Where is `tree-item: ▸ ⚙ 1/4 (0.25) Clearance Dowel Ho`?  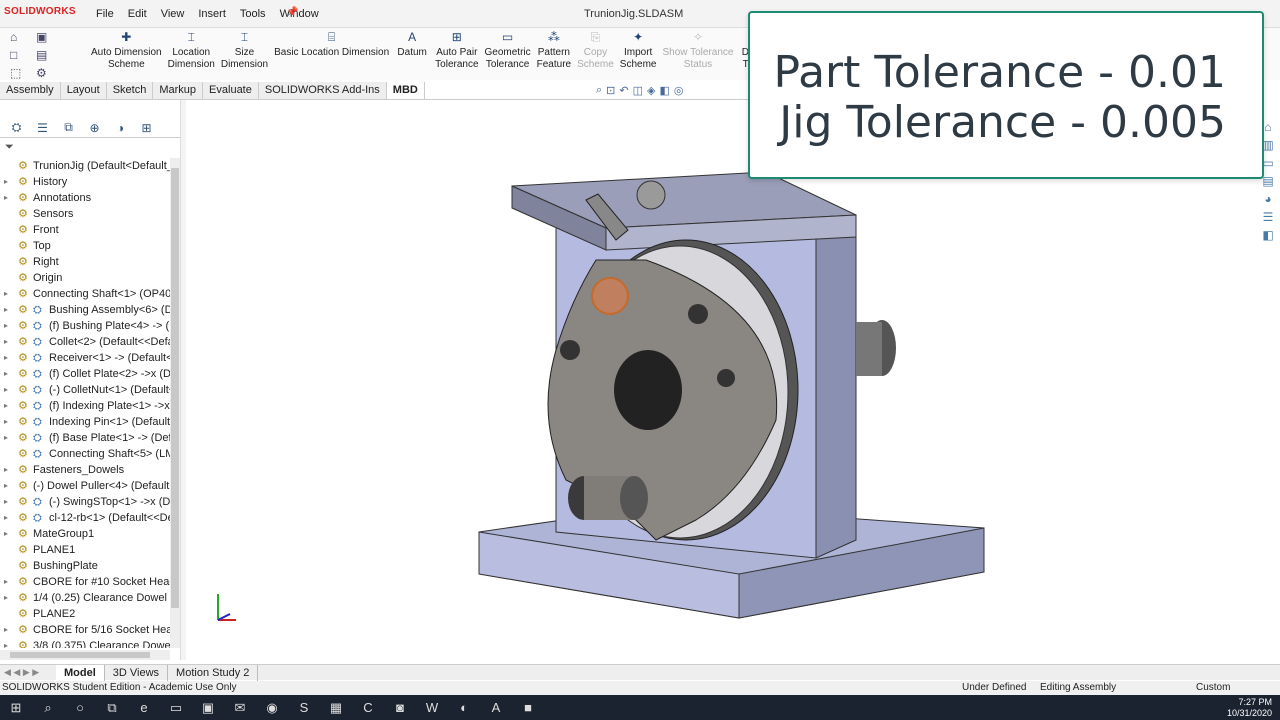
tree-item: ▸ ⚙ 1/4 (0.25) Clearance Dowel Ho is located at coordinates (85, 598).